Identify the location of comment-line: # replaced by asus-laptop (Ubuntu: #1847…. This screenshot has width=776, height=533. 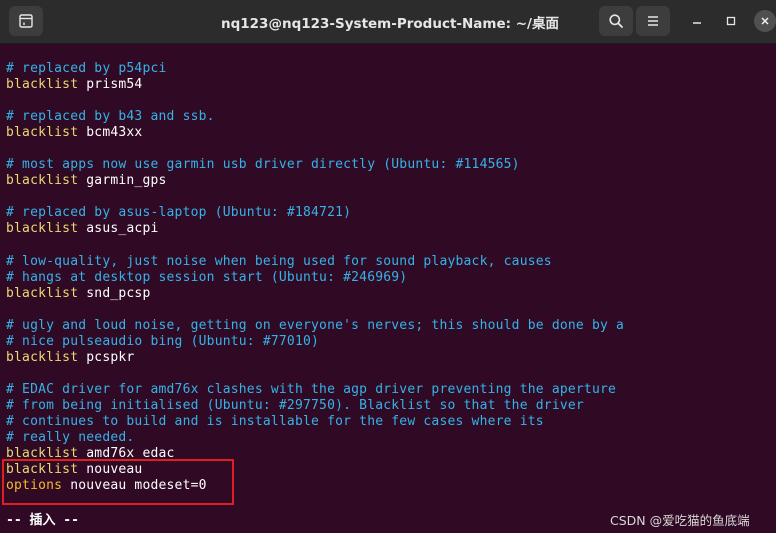
(179, 213).